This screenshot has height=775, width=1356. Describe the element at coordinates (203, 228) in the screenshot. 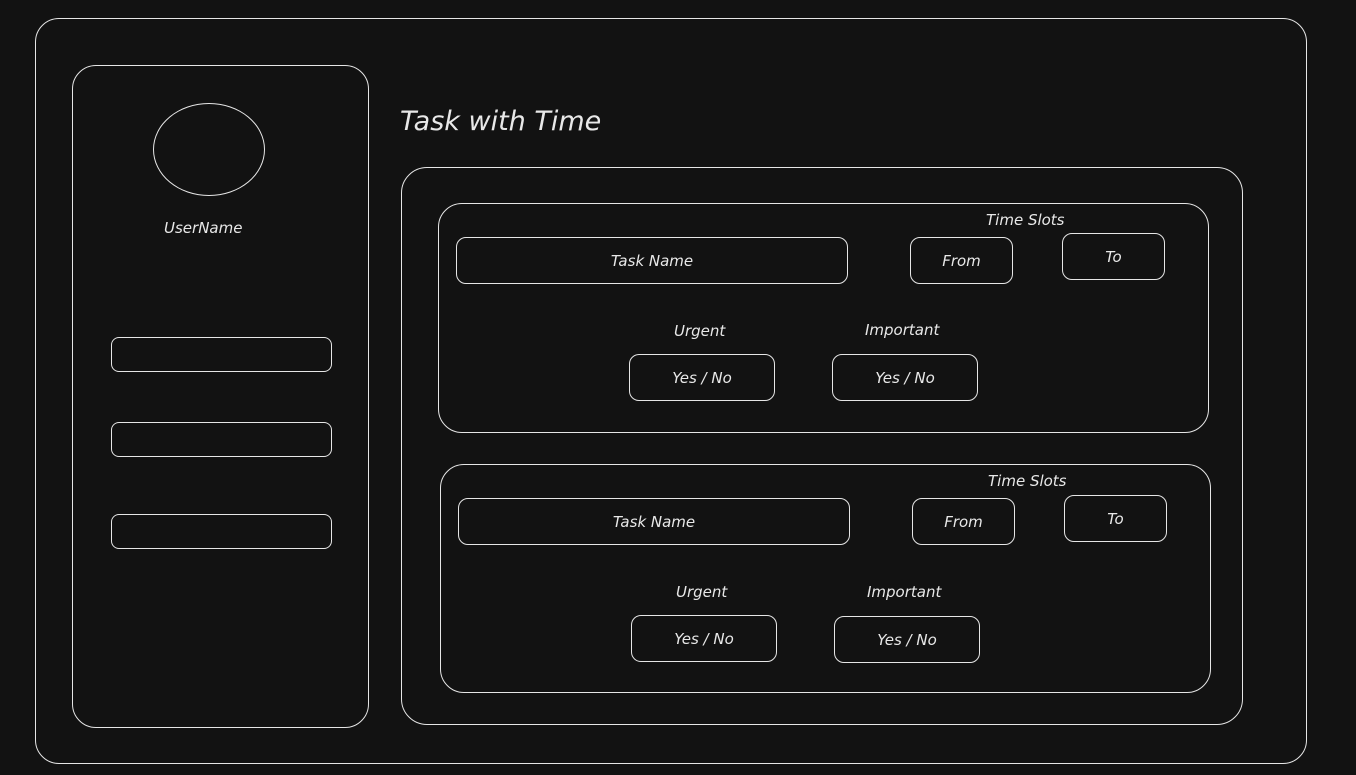

I see `username-label: UserName` at that location.